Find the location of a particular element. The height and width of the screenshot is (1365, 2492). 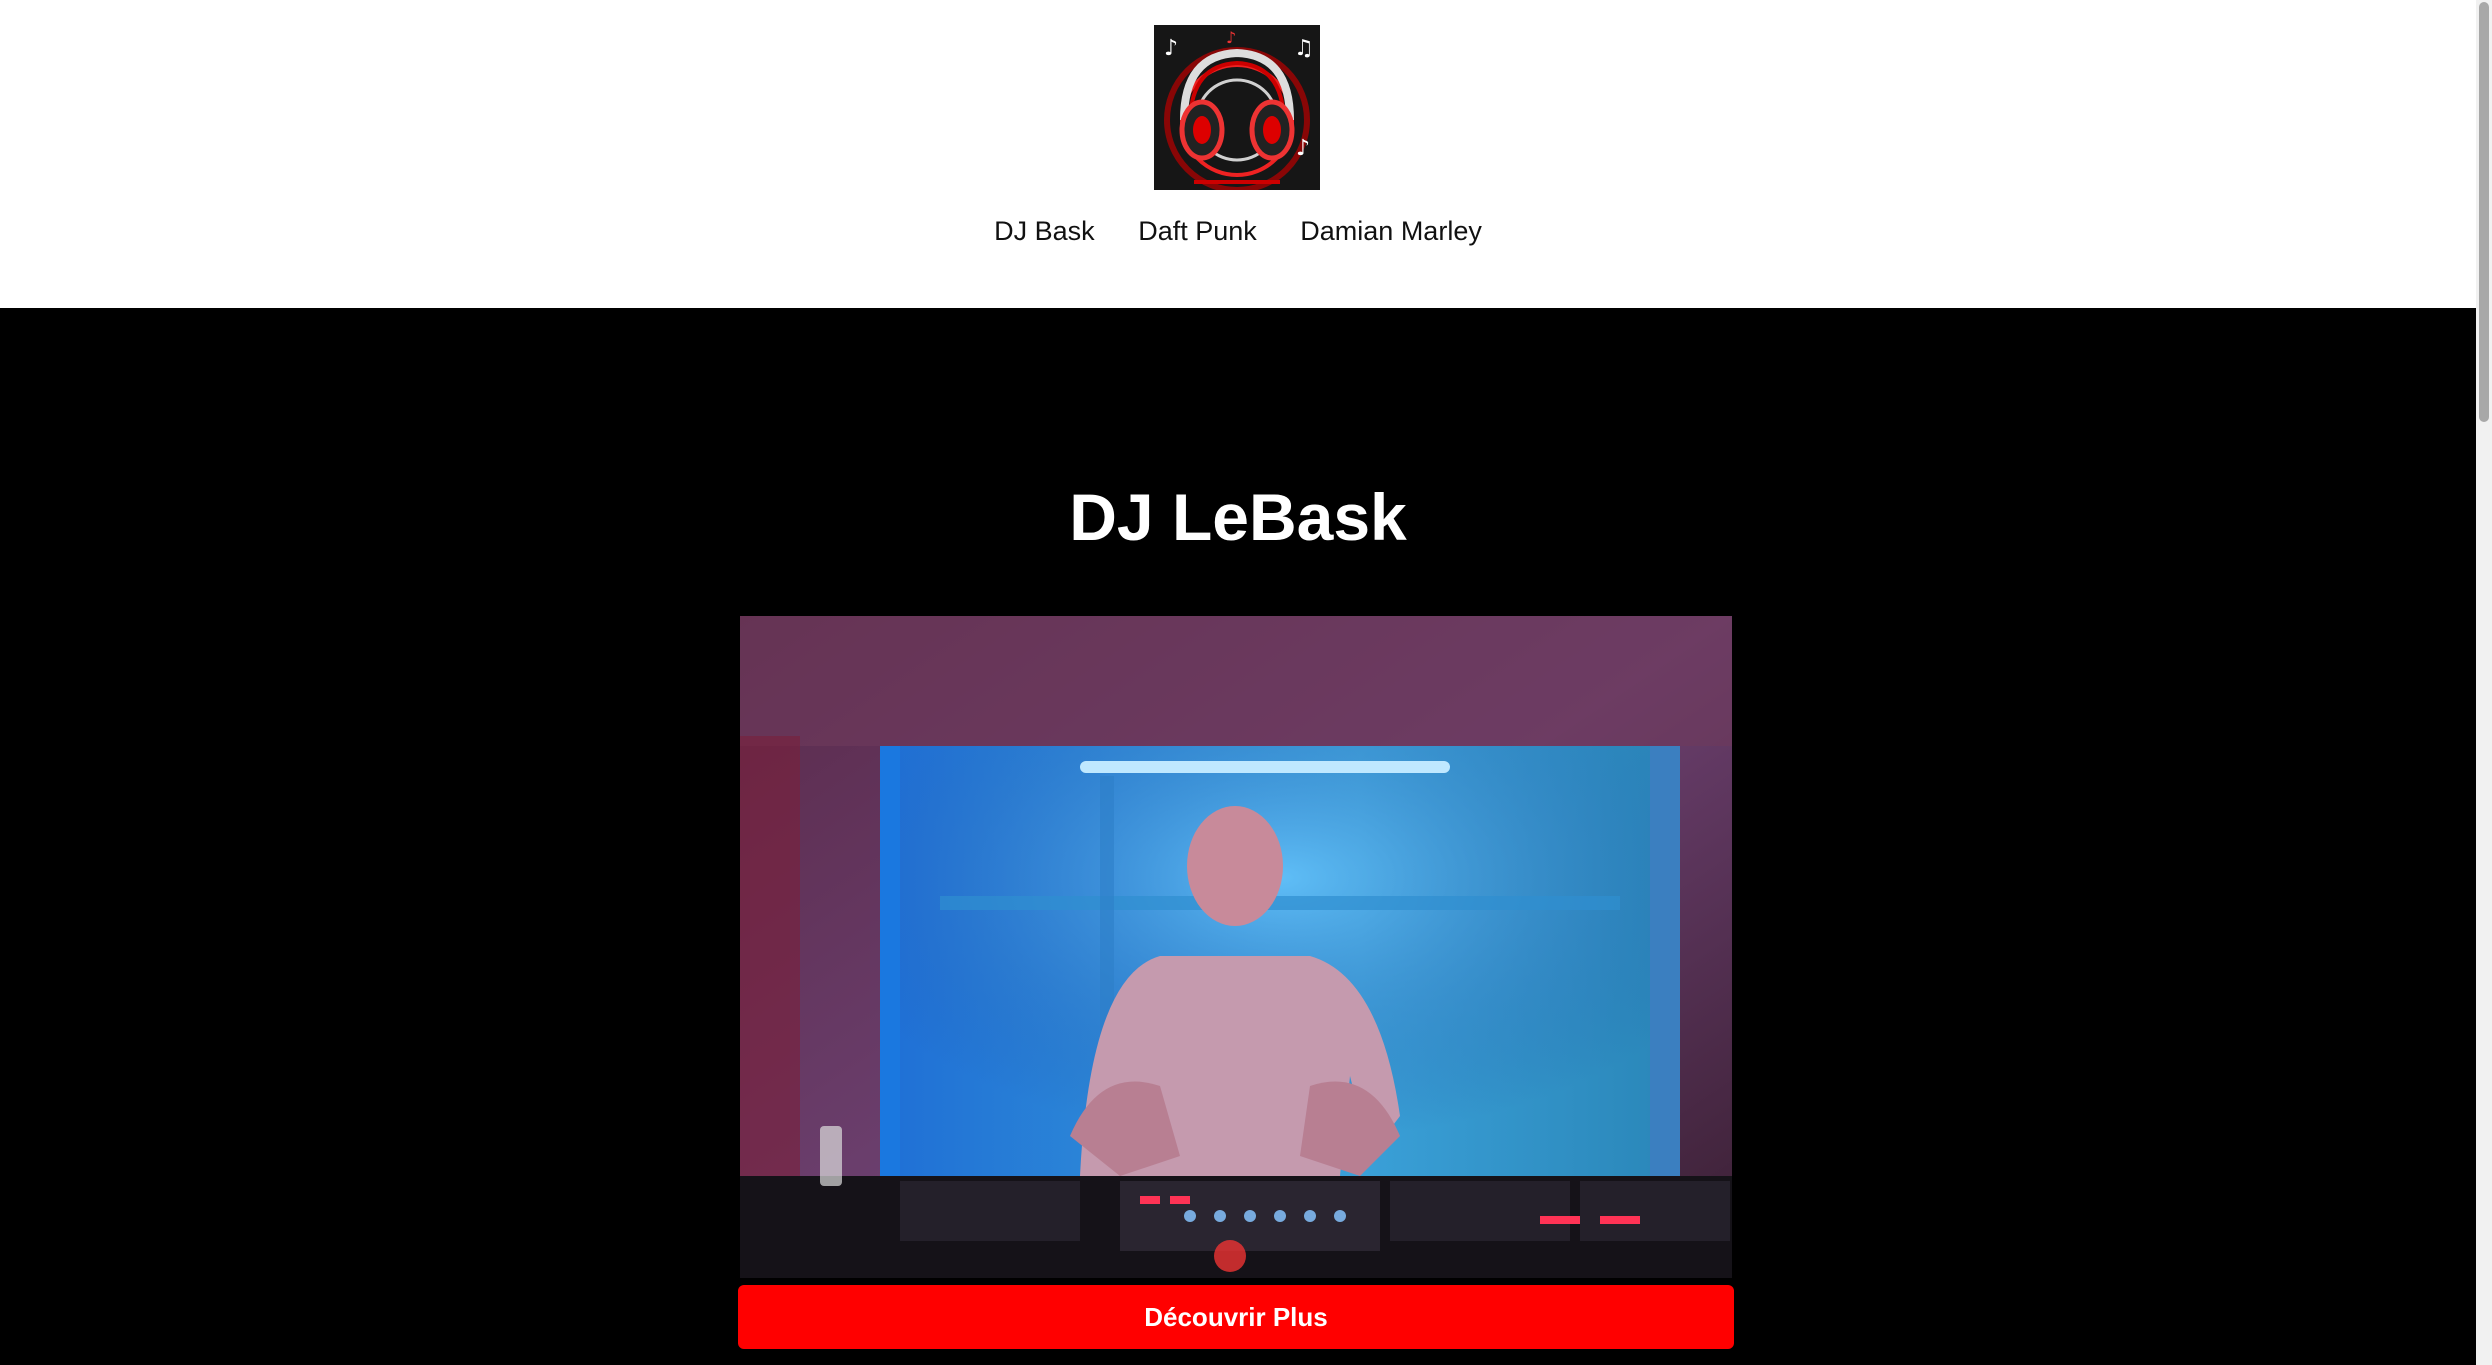

main-nav: DJ Bask Daft Punk Damian Marley is located at coordinates (1238, 231).